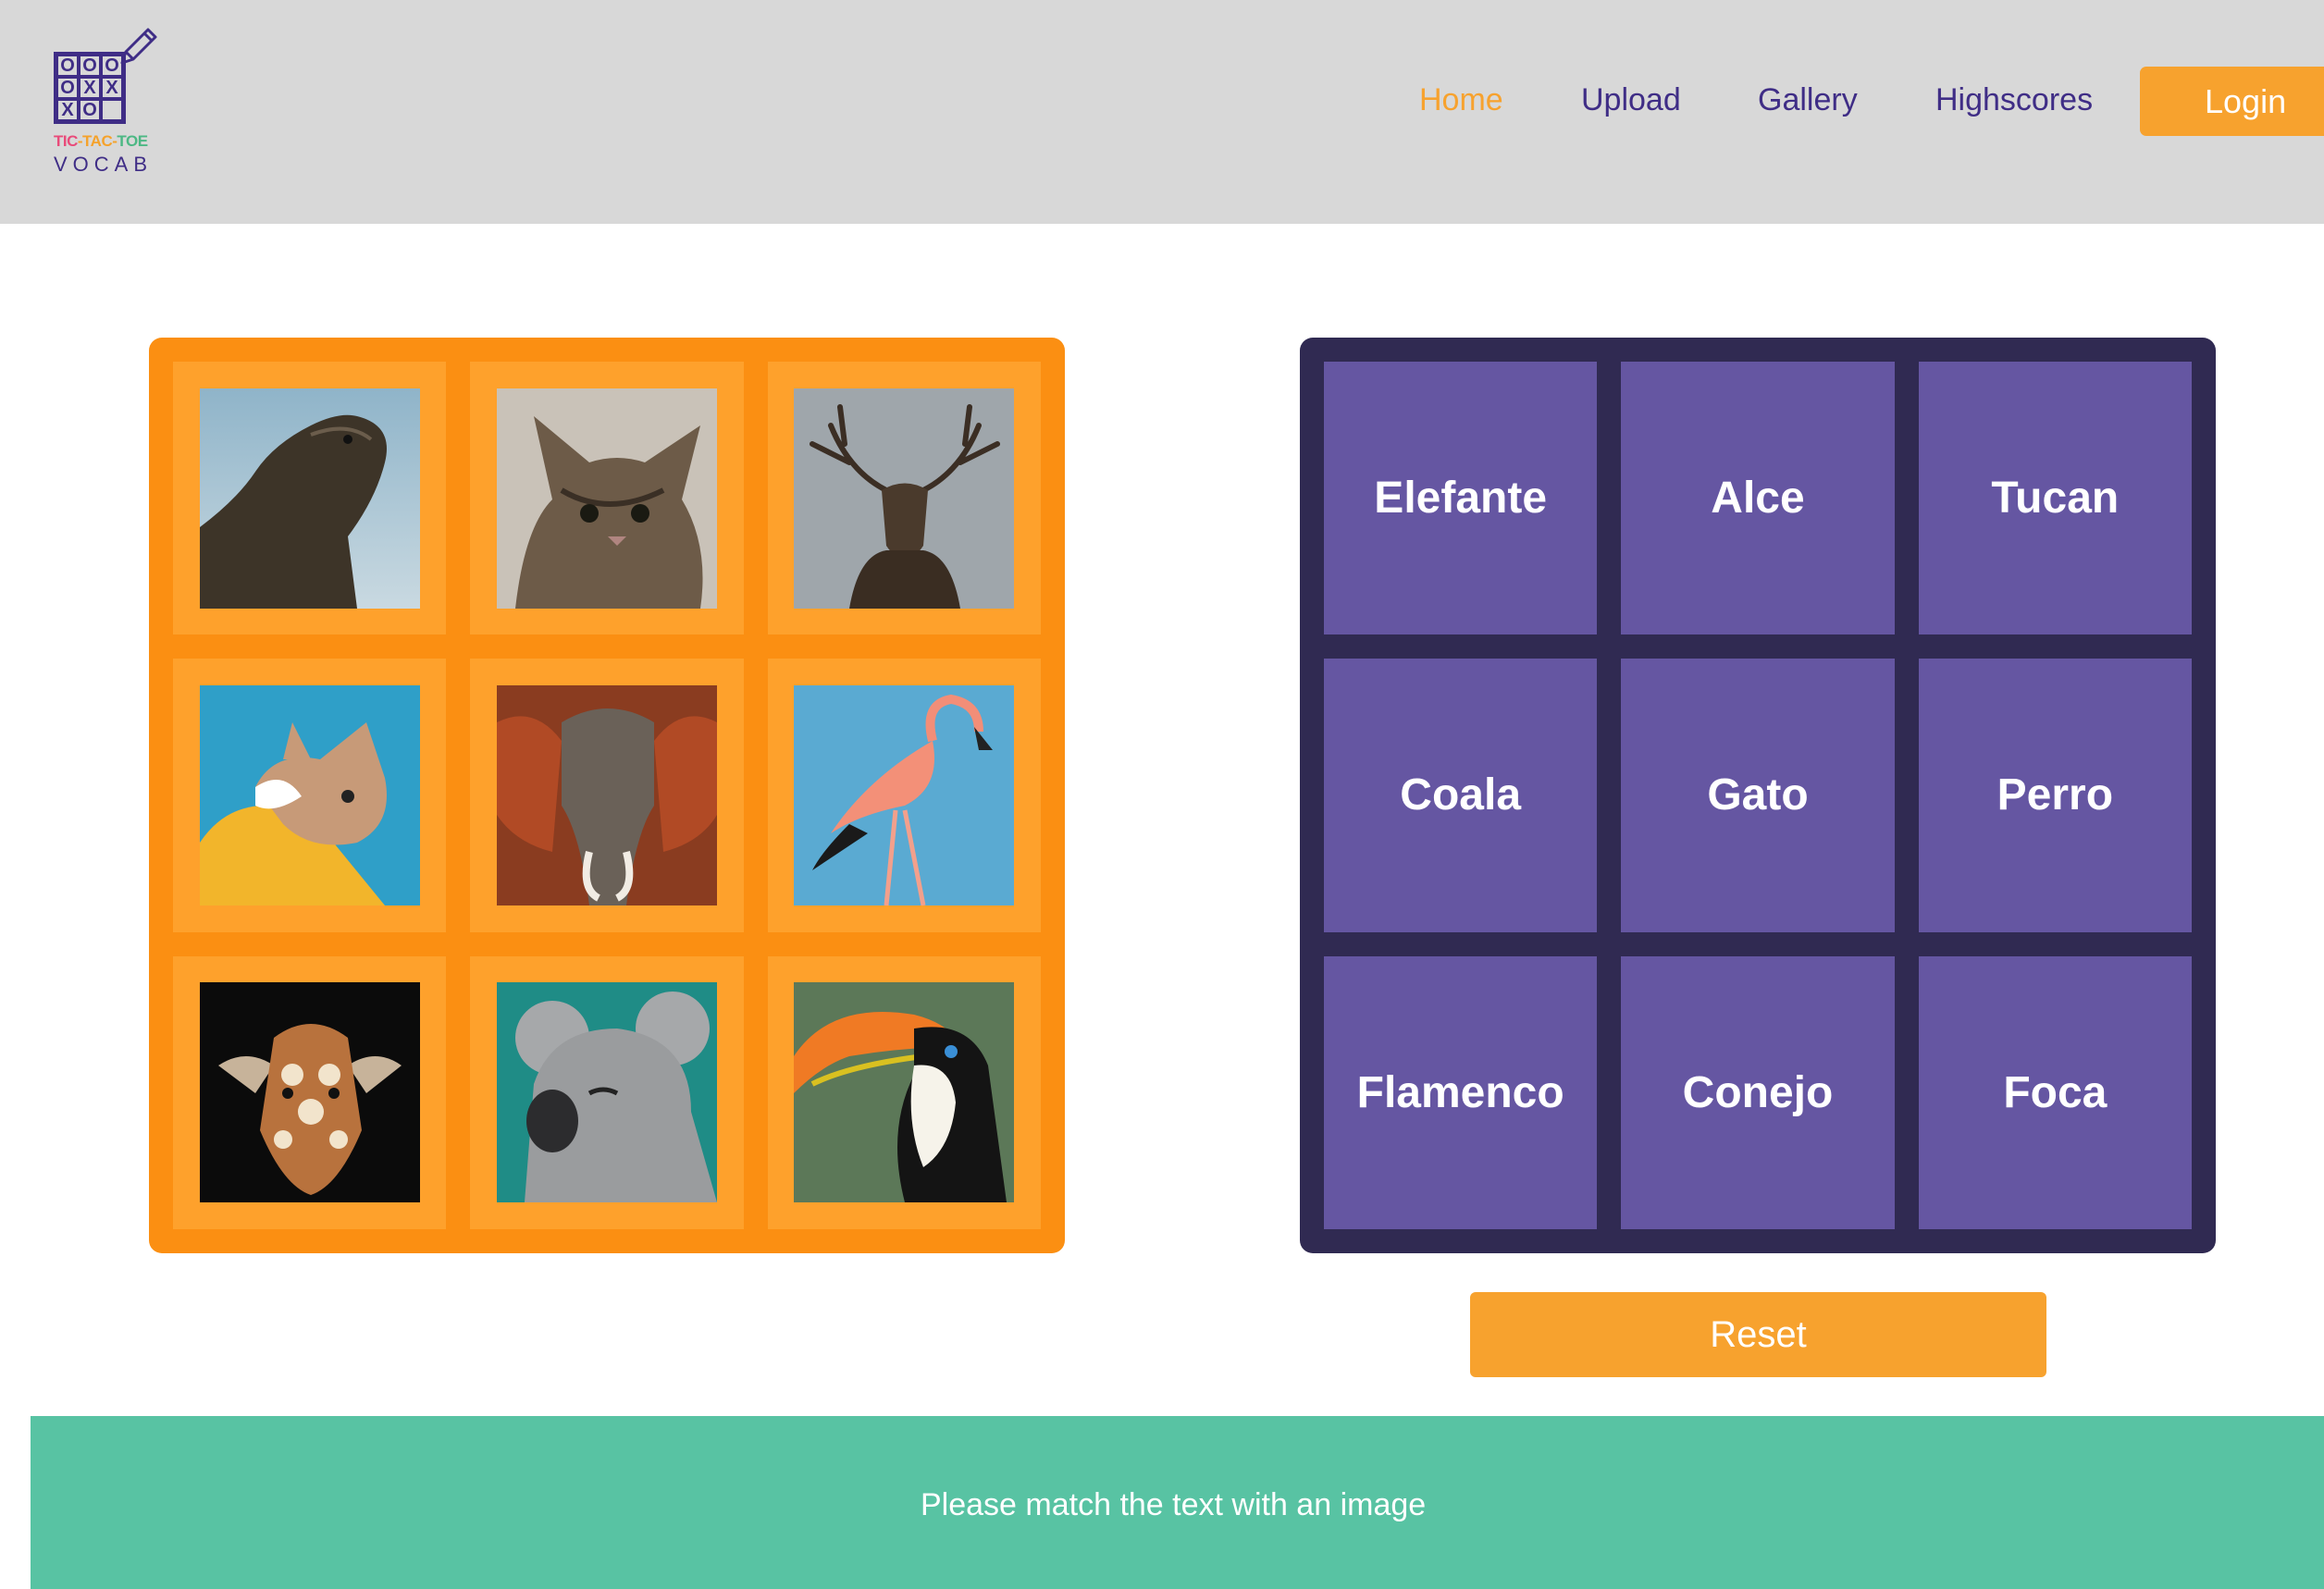 The width and height of the screenshot is (2324, 1589). I want to click on koala-photo, so click(606, 1092).